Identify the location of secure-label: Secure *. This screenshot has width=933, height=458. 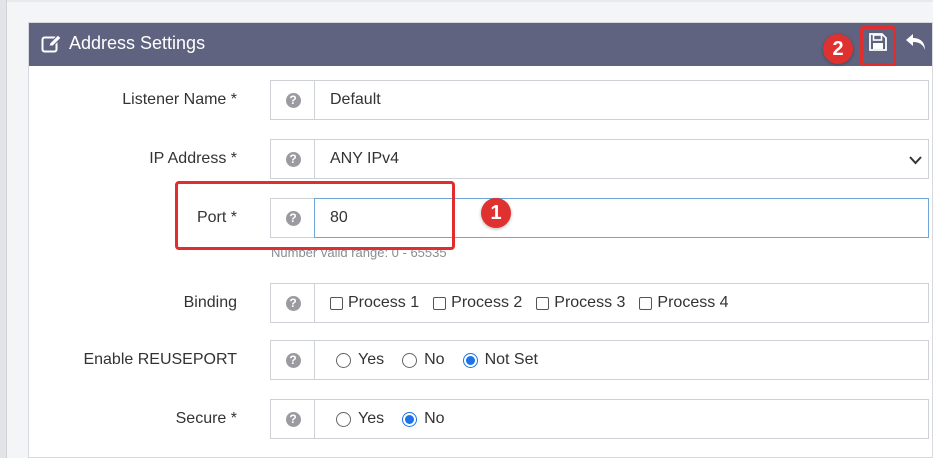
(206, 418).